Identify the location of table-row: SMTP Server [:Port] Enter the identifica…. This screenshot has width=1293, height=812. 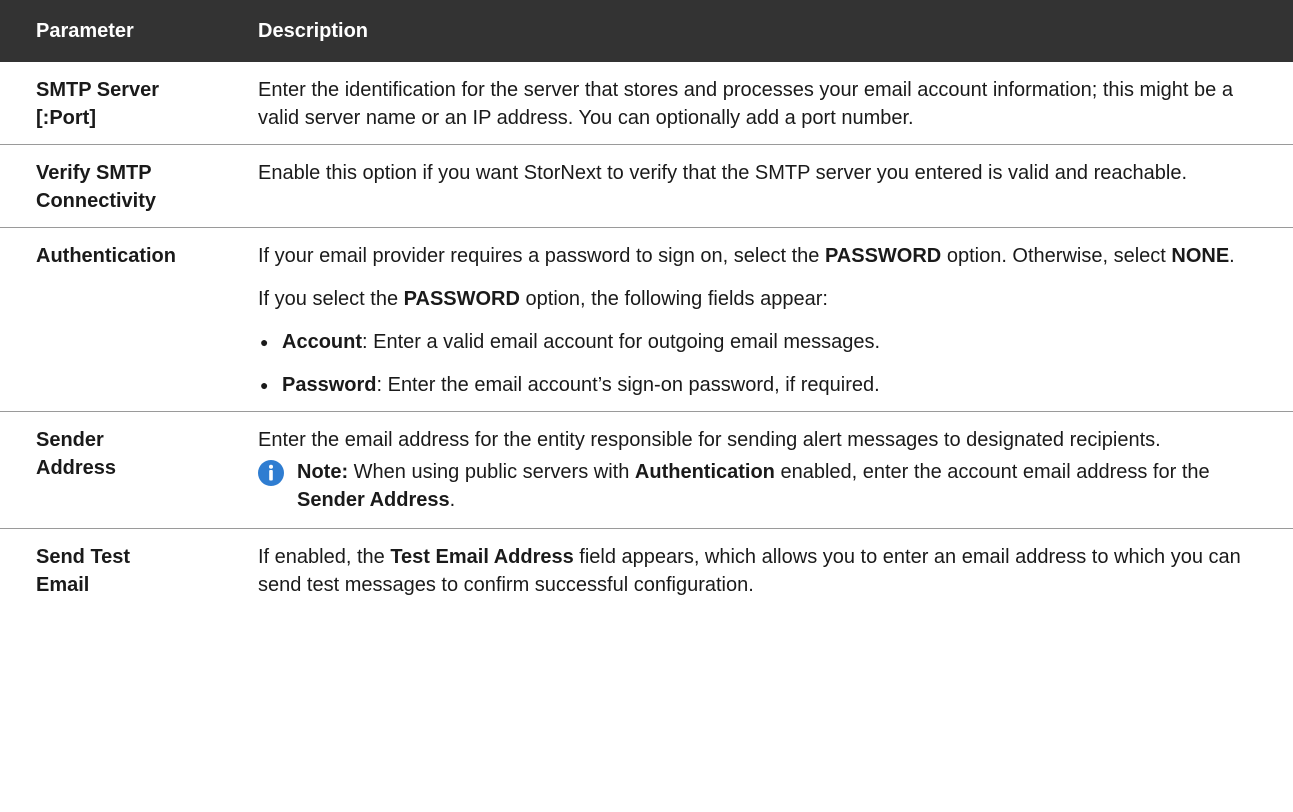
(646, 103).